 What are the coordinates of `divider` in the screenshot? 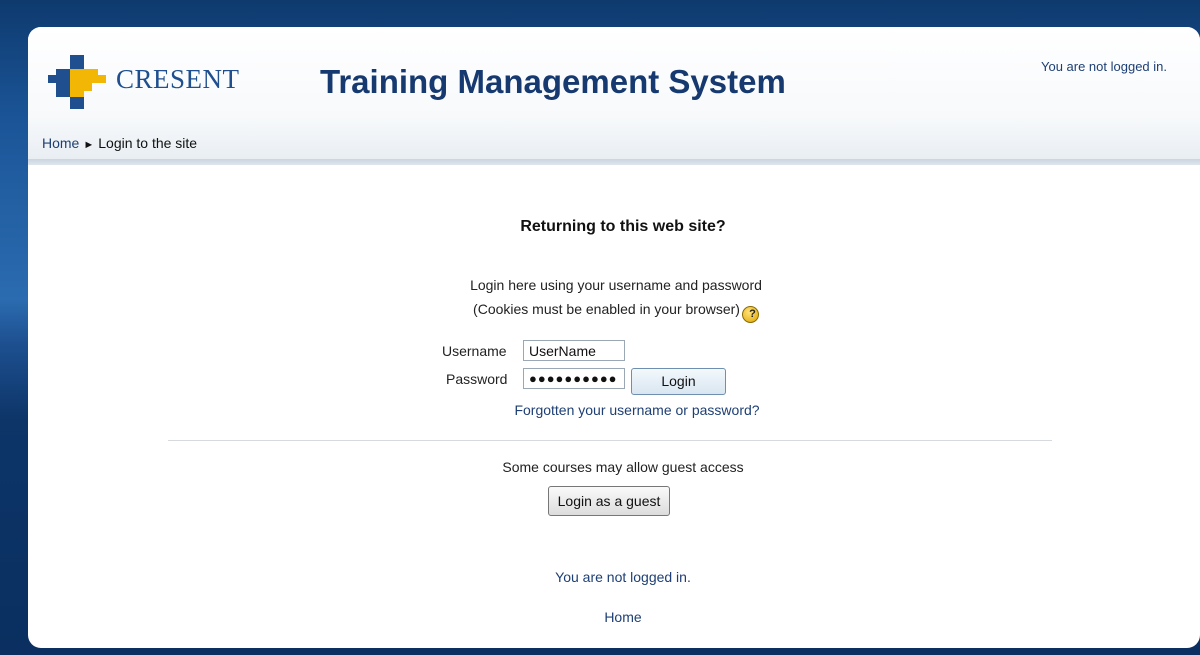 It's located at (610, 440).